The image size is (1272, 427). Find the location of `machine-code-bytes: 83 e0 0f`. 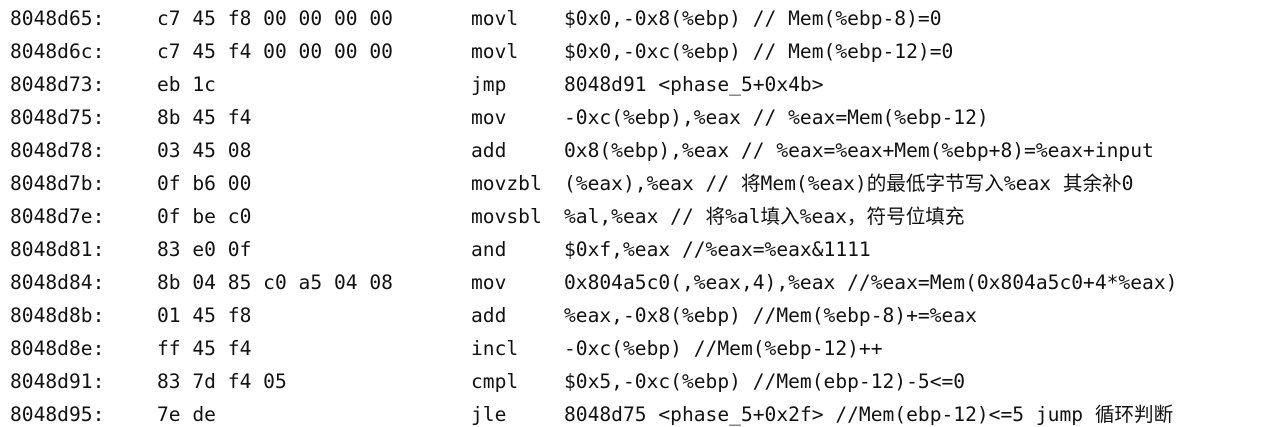

machine-code-bytes: 83 e0 0f is located at coordinates (204, 249).